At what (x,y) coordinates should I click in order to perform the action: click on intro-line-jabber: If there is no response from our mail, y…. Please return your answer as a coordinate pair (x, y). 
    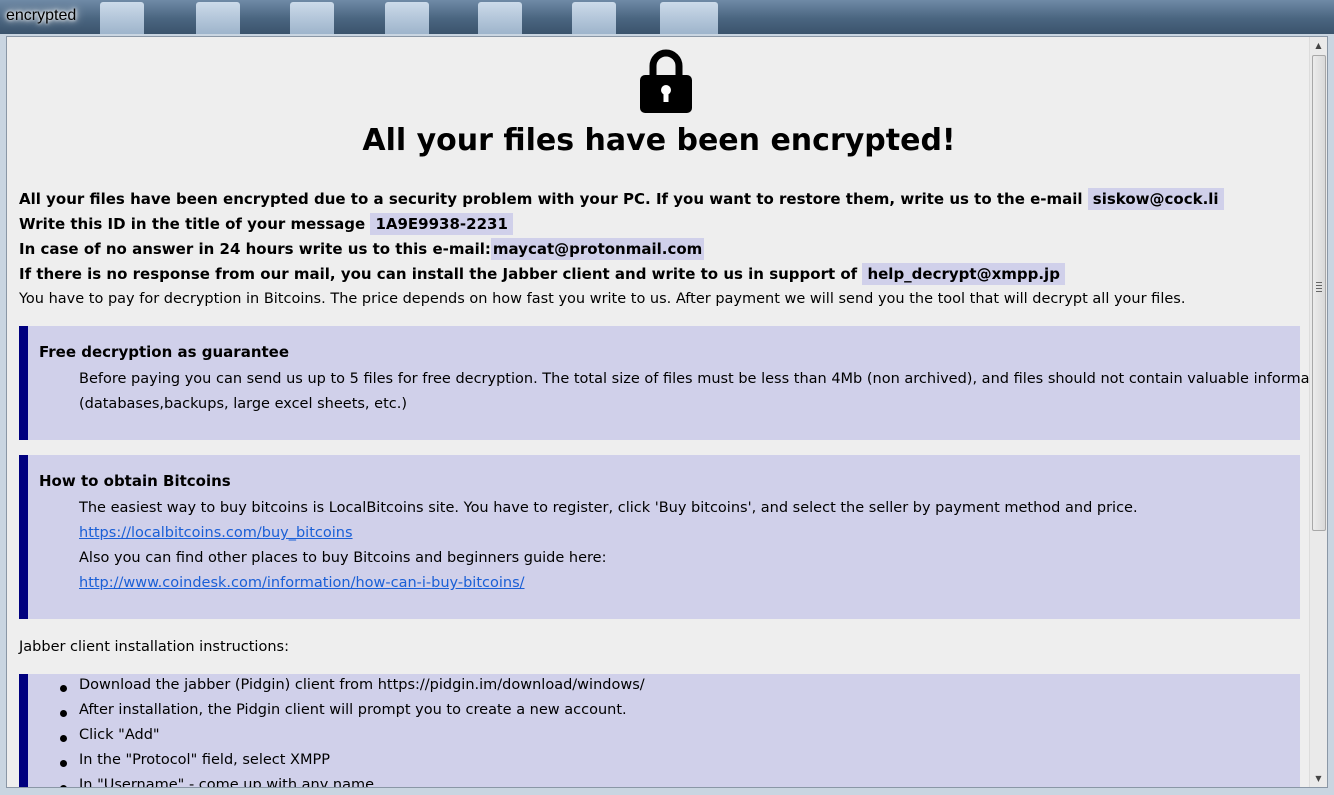
    Looking at the image, I should click on (542, 274).